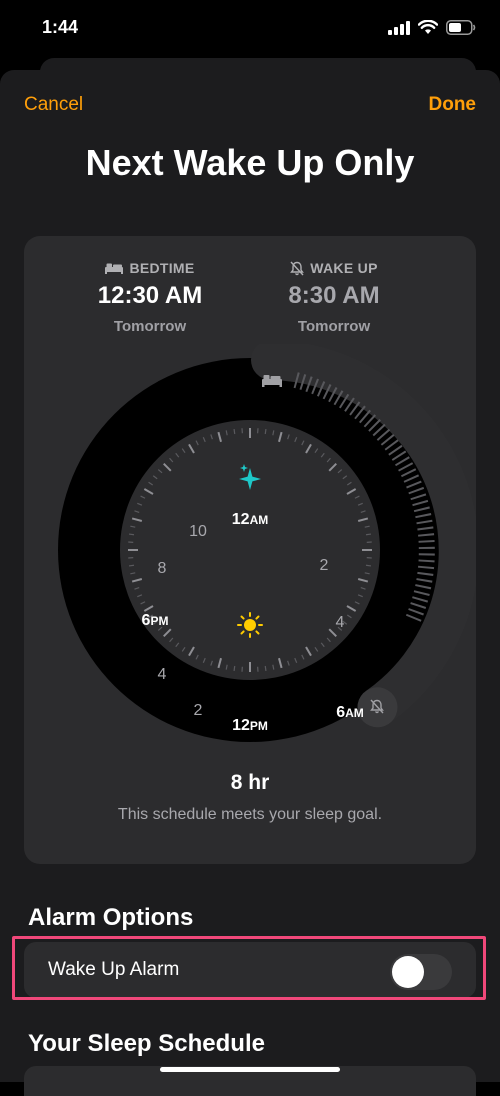 The height and width of the screenshot is (1096, 500). What do you see at coordinates (250, 725) in the screenshot?
I see `clock-label-12pm: 12PM` at bounding box center [250, 725].